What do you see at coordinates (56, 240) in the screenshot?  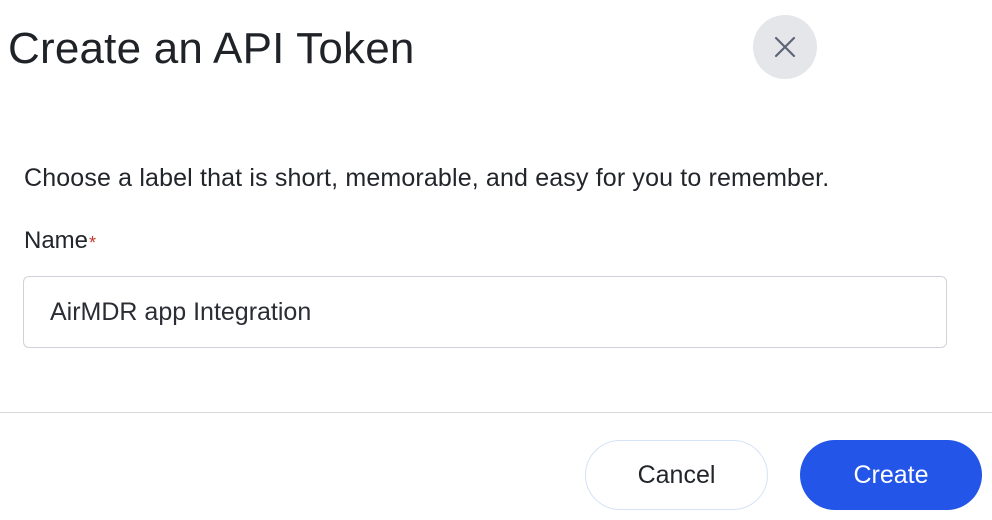 I see `name-label-text: Name` at bounding box center [56, 240].